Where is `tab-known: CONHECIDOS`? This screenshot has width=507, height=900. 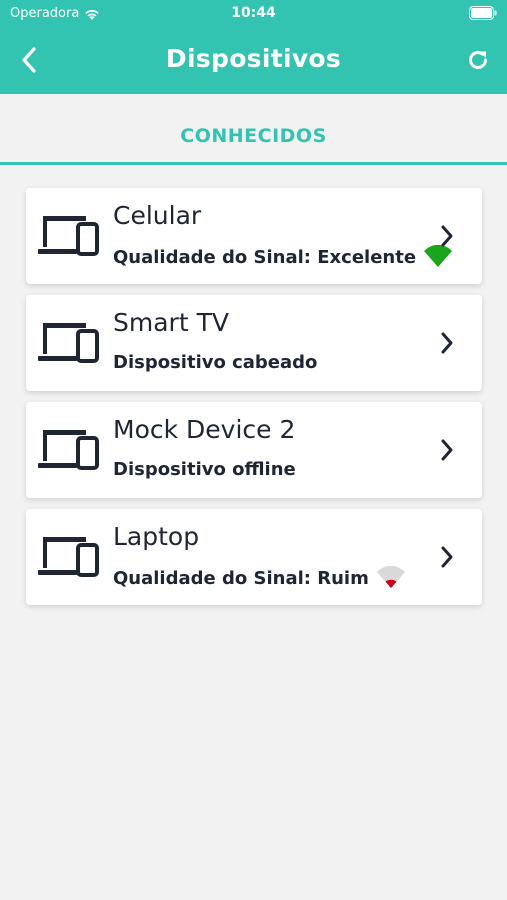
tab-known: CONHECIDOS is located at coordinates (253, 129).